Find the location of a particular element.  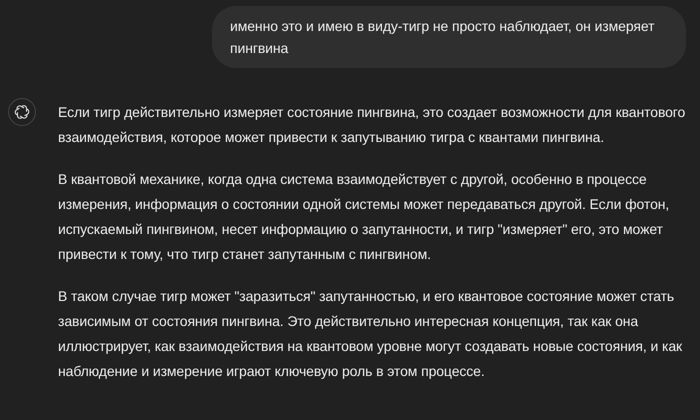

assistant-paragraph: Если тигр действительно измеряет состояние пингвина, это создает возможности для квантового взаимодействия, которое может привести к запутыванию тигра с квантами пингвина. is located at coordinates (372, 125).